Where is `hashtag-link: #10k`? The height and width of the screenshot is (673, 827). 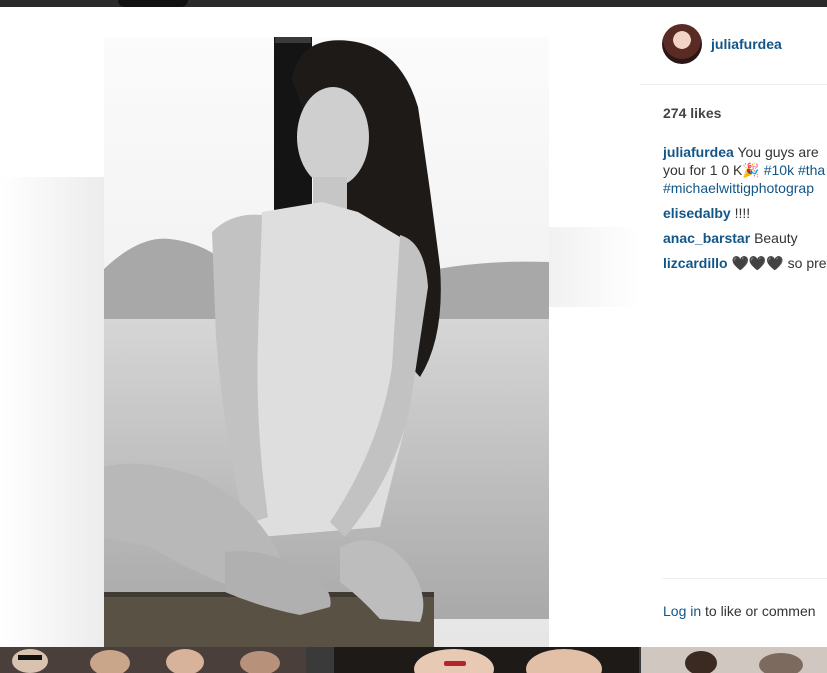 hashtag-link: #10k is located at coordinates (779, 170).